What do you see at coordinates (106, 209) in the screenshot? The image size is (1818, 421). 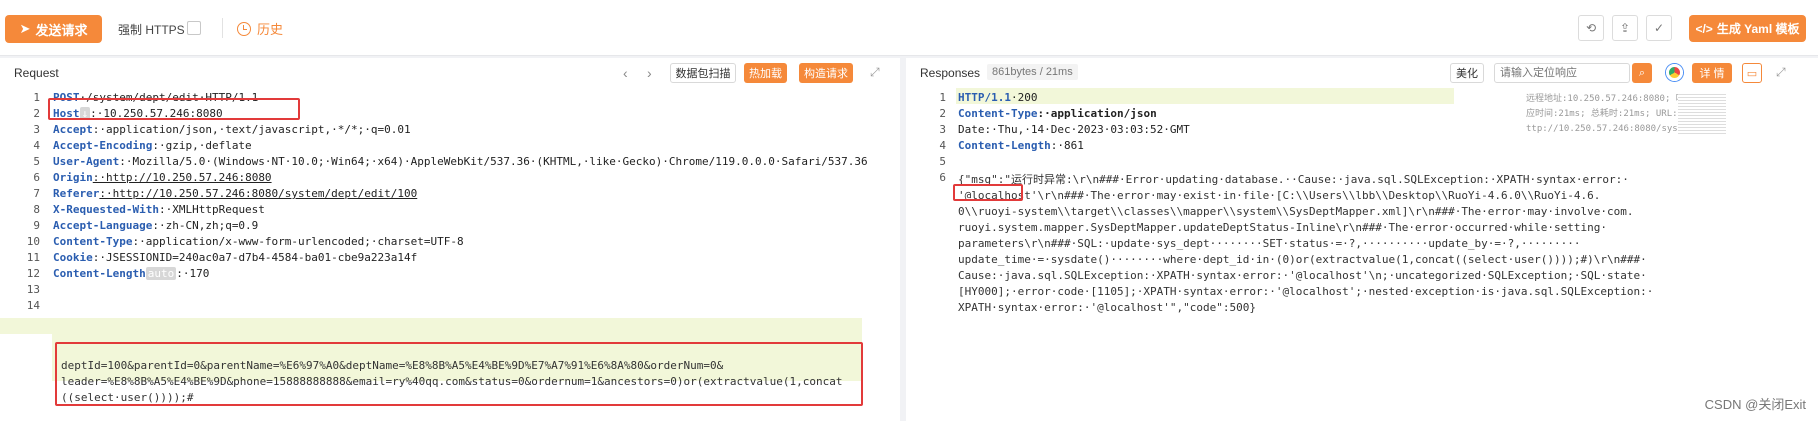 I see `header-key: X-Requested-With` at bounding box center [106, 209].